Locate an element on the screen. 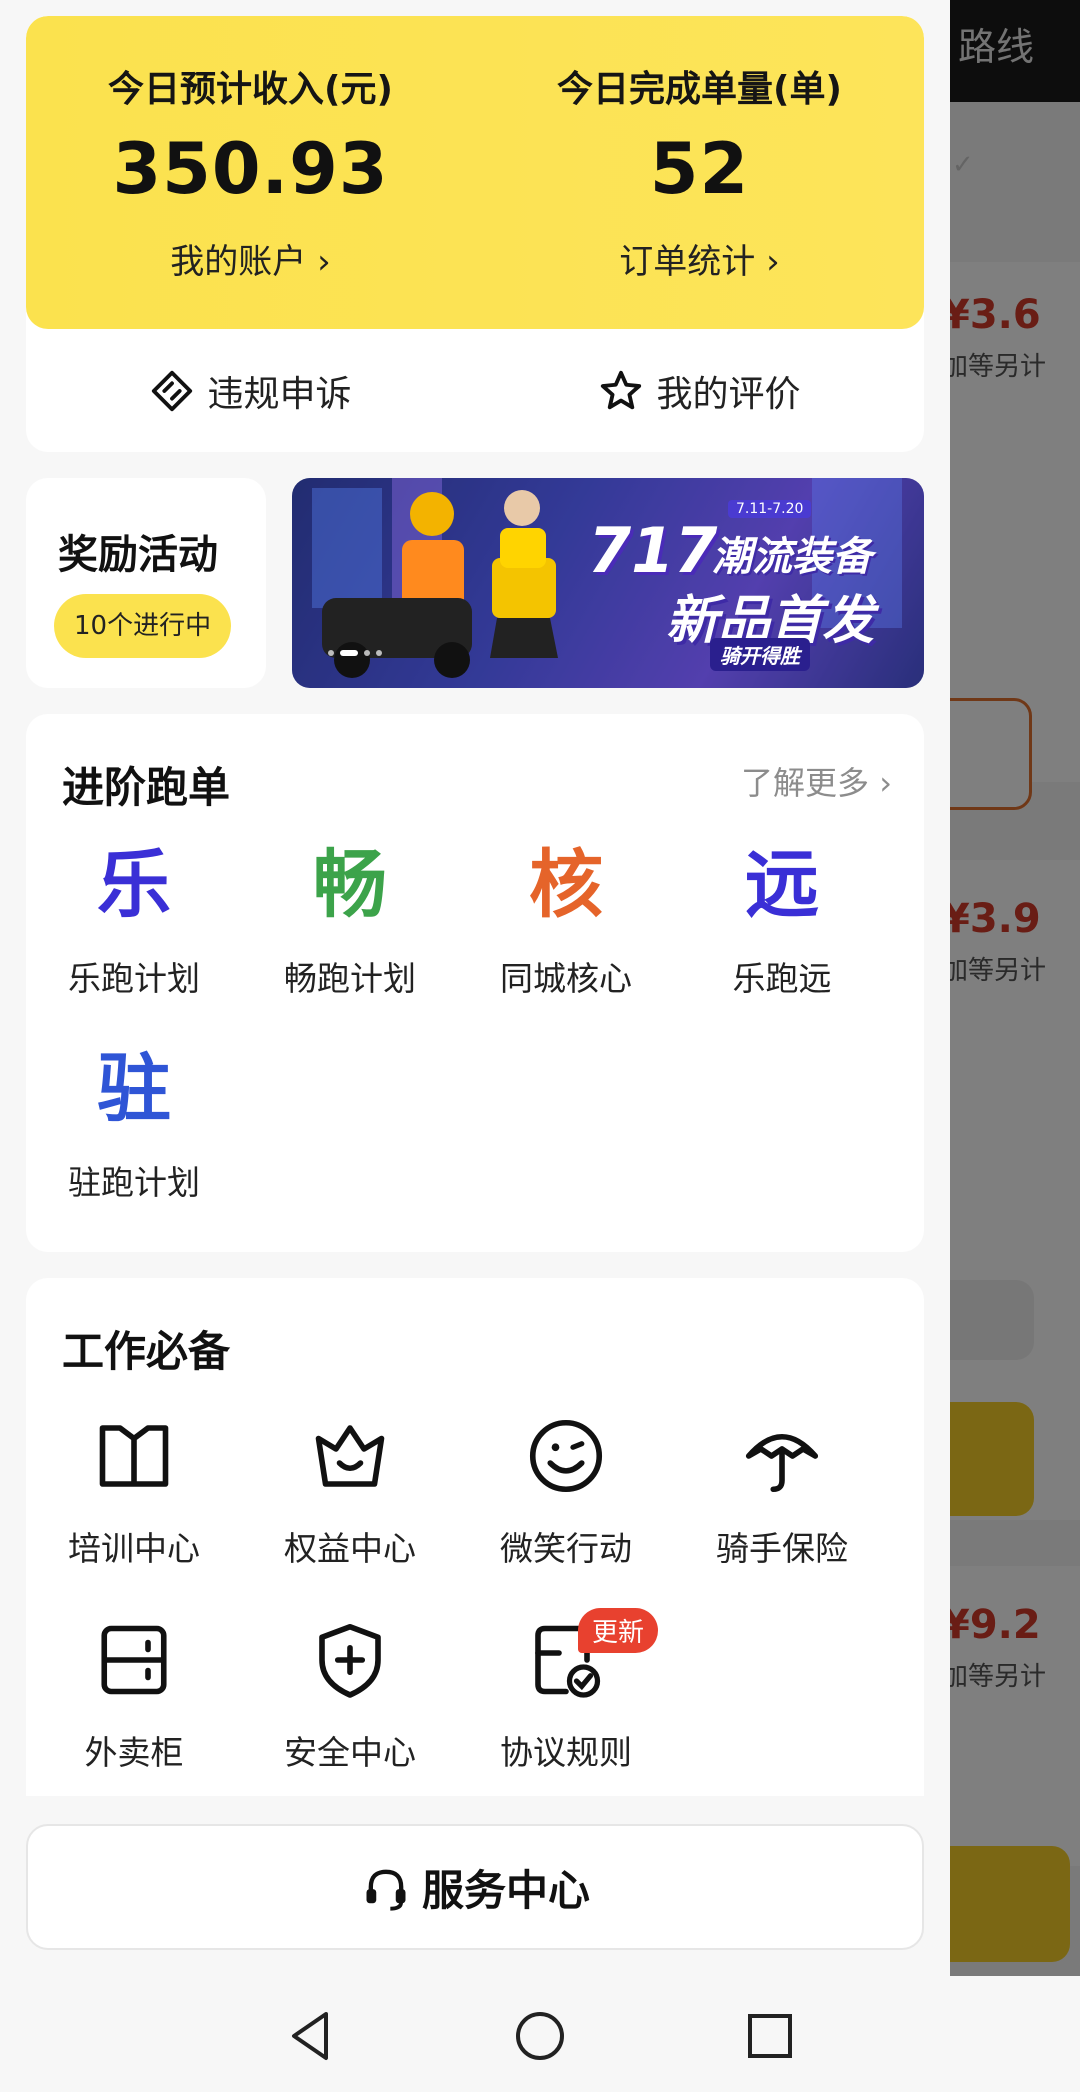 The height and width of the screenshot is (2092, 1080). banner-pagination is located at coordinates (355, 653).